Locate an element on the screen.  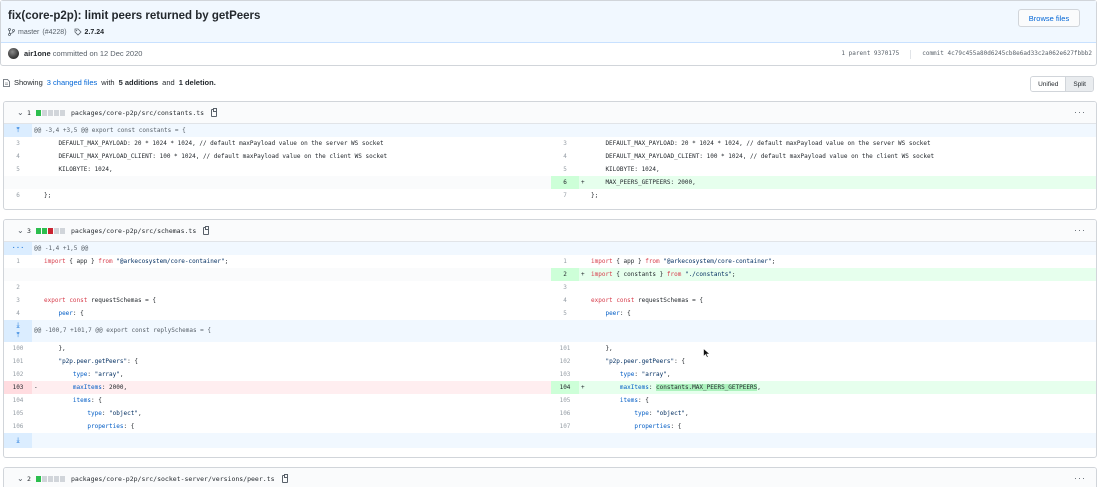
left-side: 103- maxItems: 2000, is located at coordinates (277, 387).